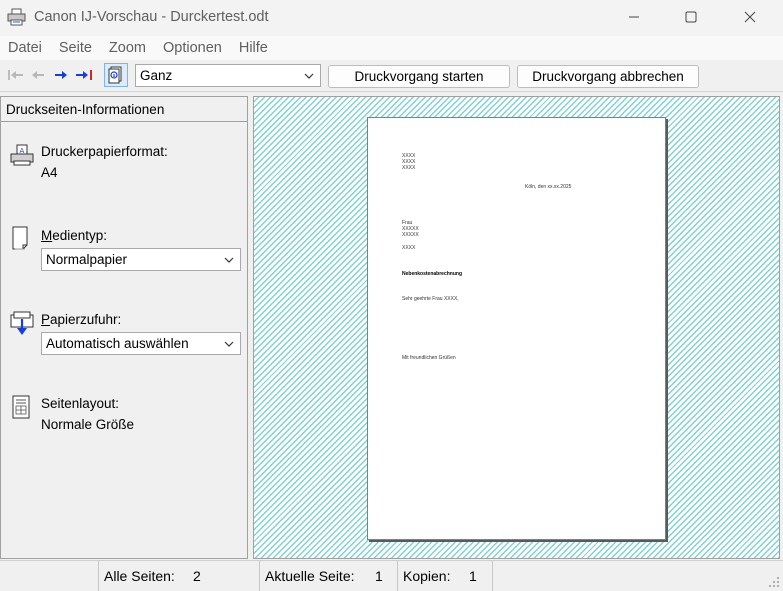 The height and width of the screenshot is (591, 783). Describe the element at coordinates (38, 75) in the screenshot. I see `previous-page-icon` at that location.